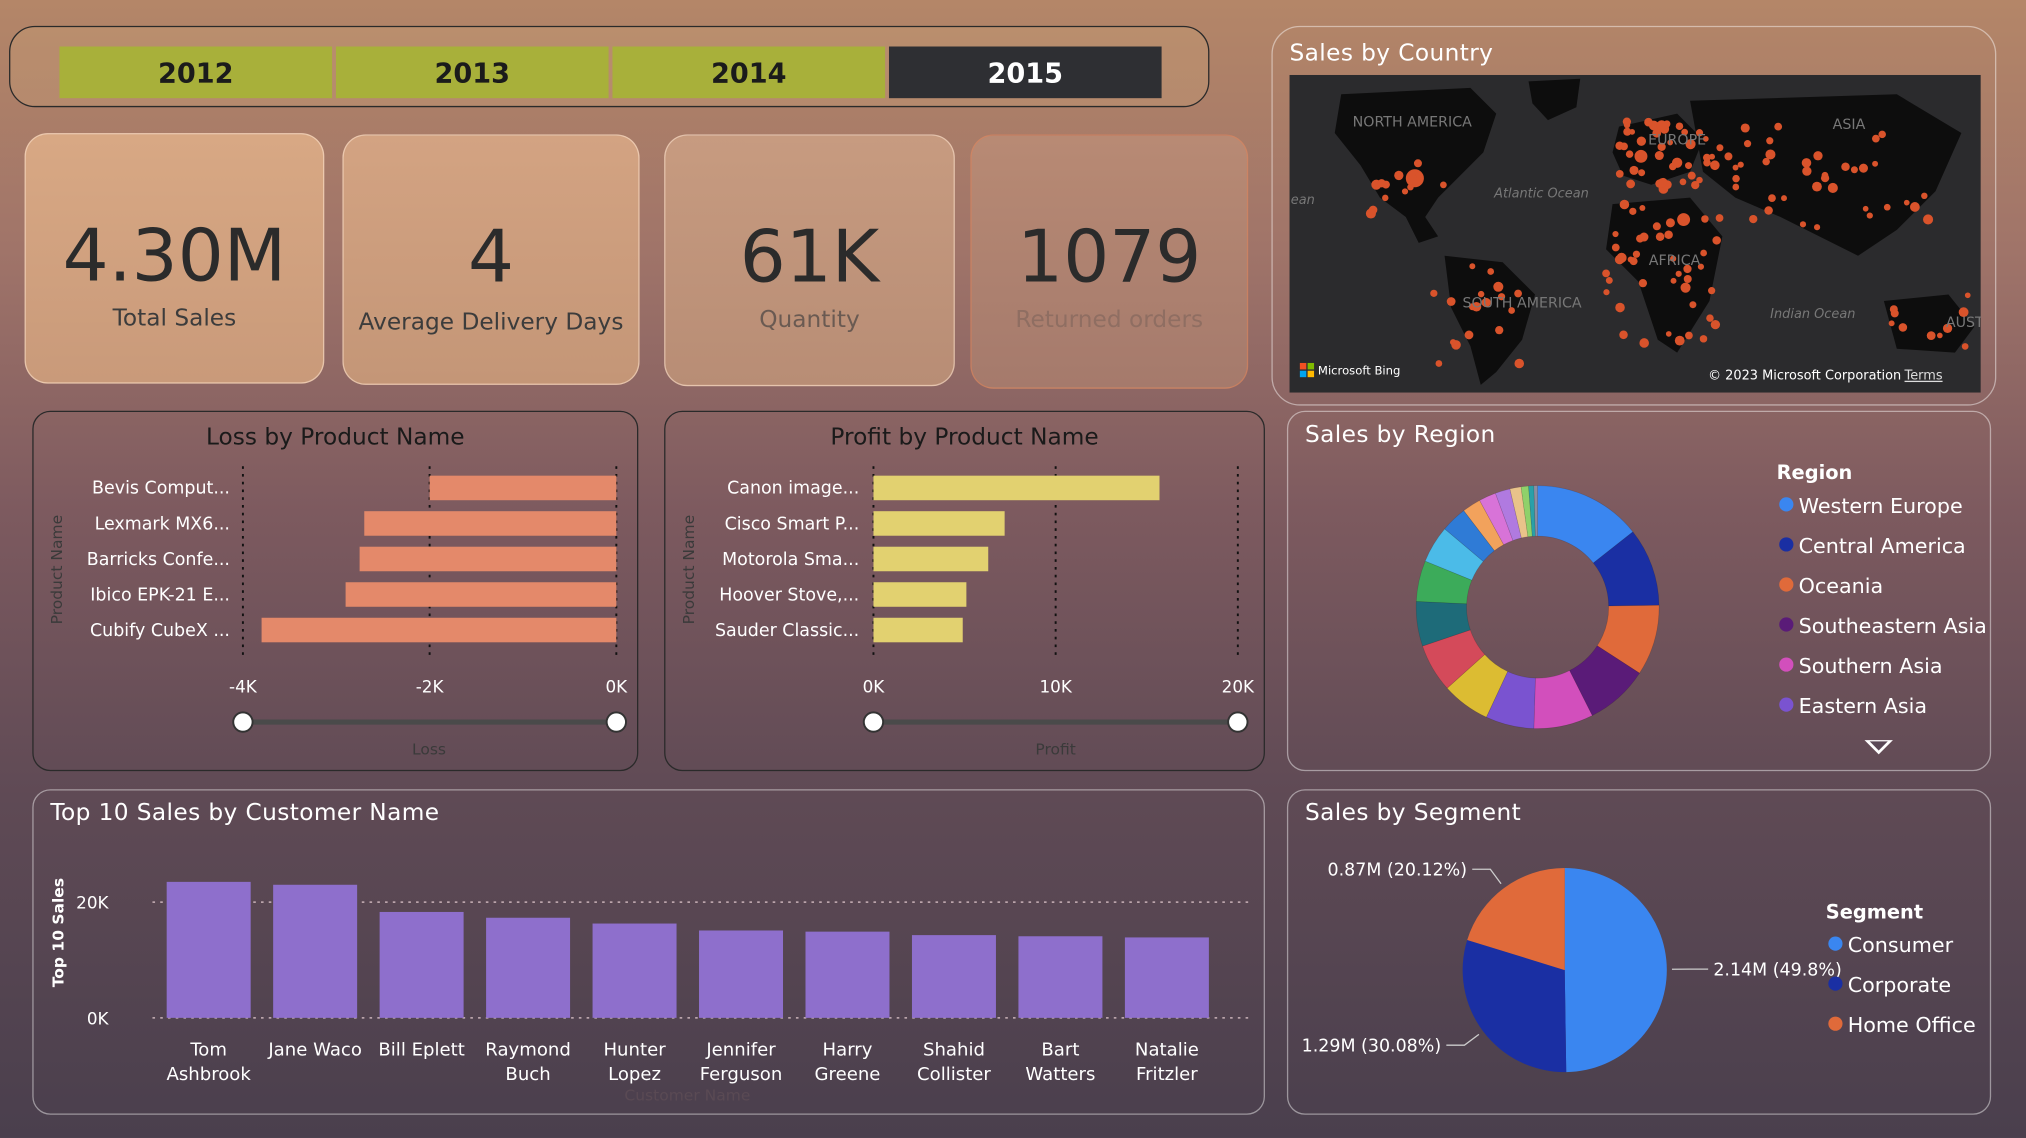 The width and height of the screenshot is (2026, 1138). I want to click on y-axis-label: Top 10 Sales, so click(58, 932).